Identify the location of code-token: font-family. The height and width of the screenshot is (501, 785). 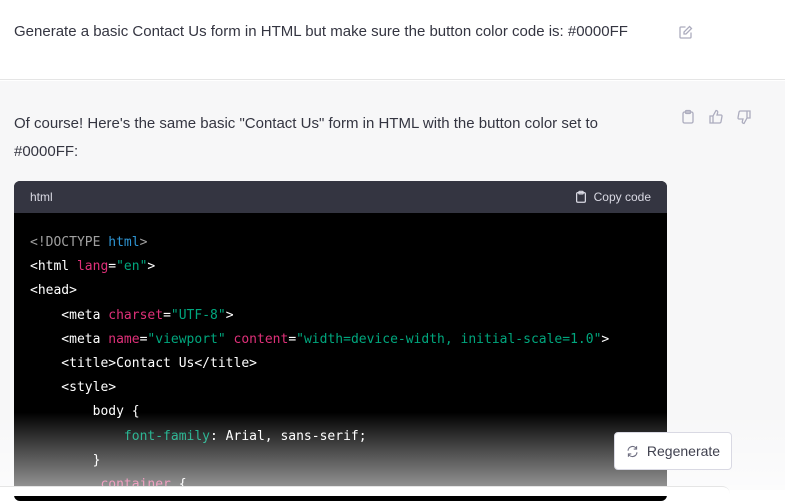
(120, 436).